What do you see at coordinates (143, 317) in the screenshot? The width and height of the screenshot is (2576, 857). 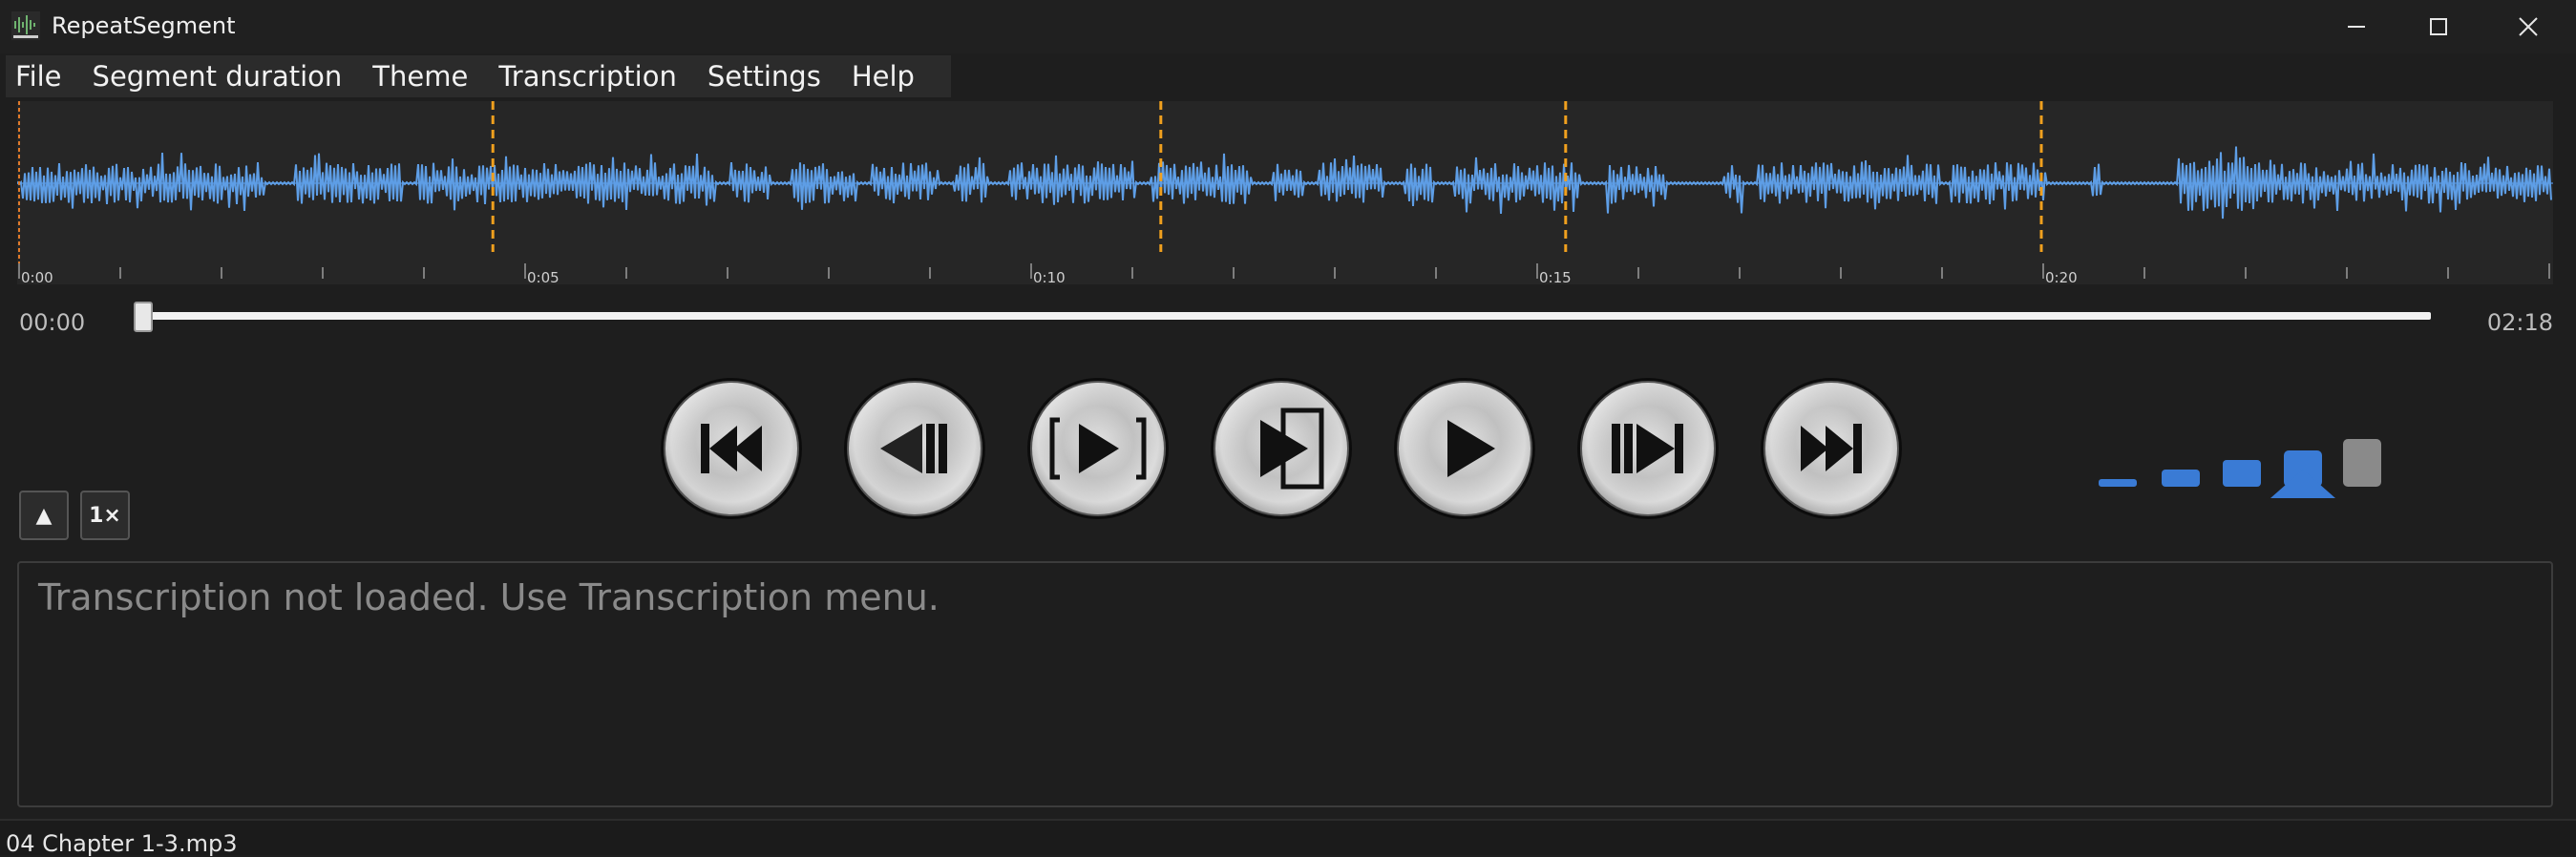 I see `seek-slider-thumb` at bounding box center [143, 317].